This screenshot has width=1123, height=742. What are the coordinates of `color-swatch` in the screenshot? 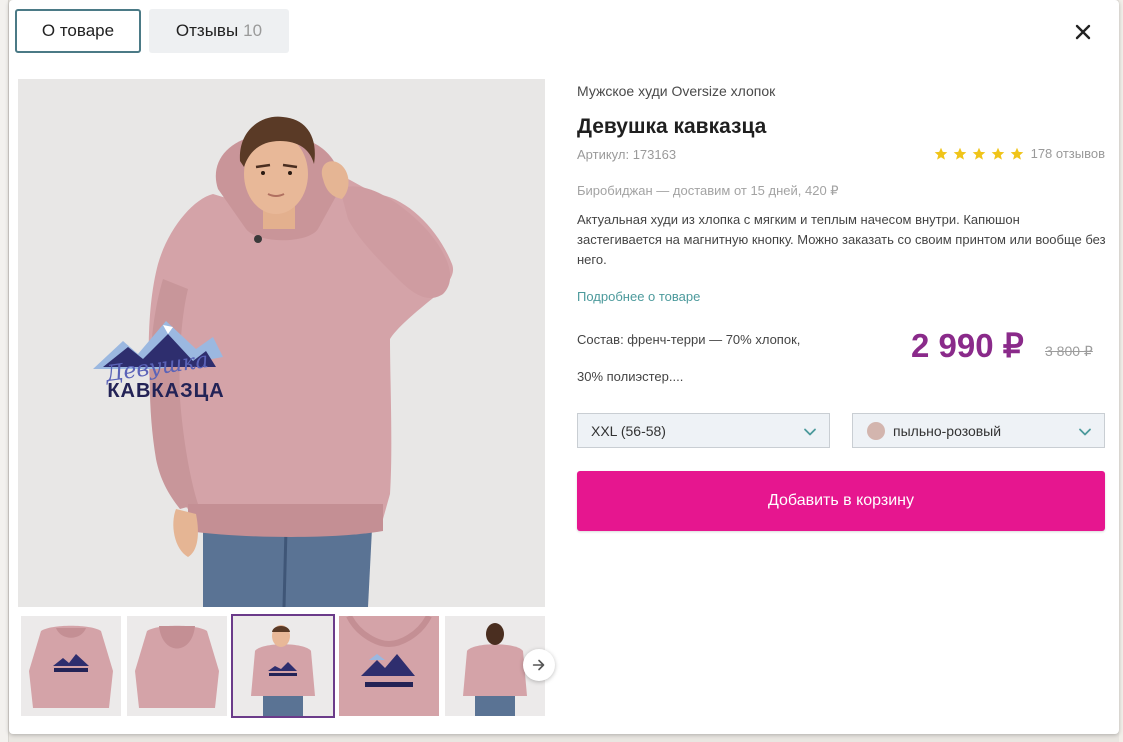 It's located at (876, 430).